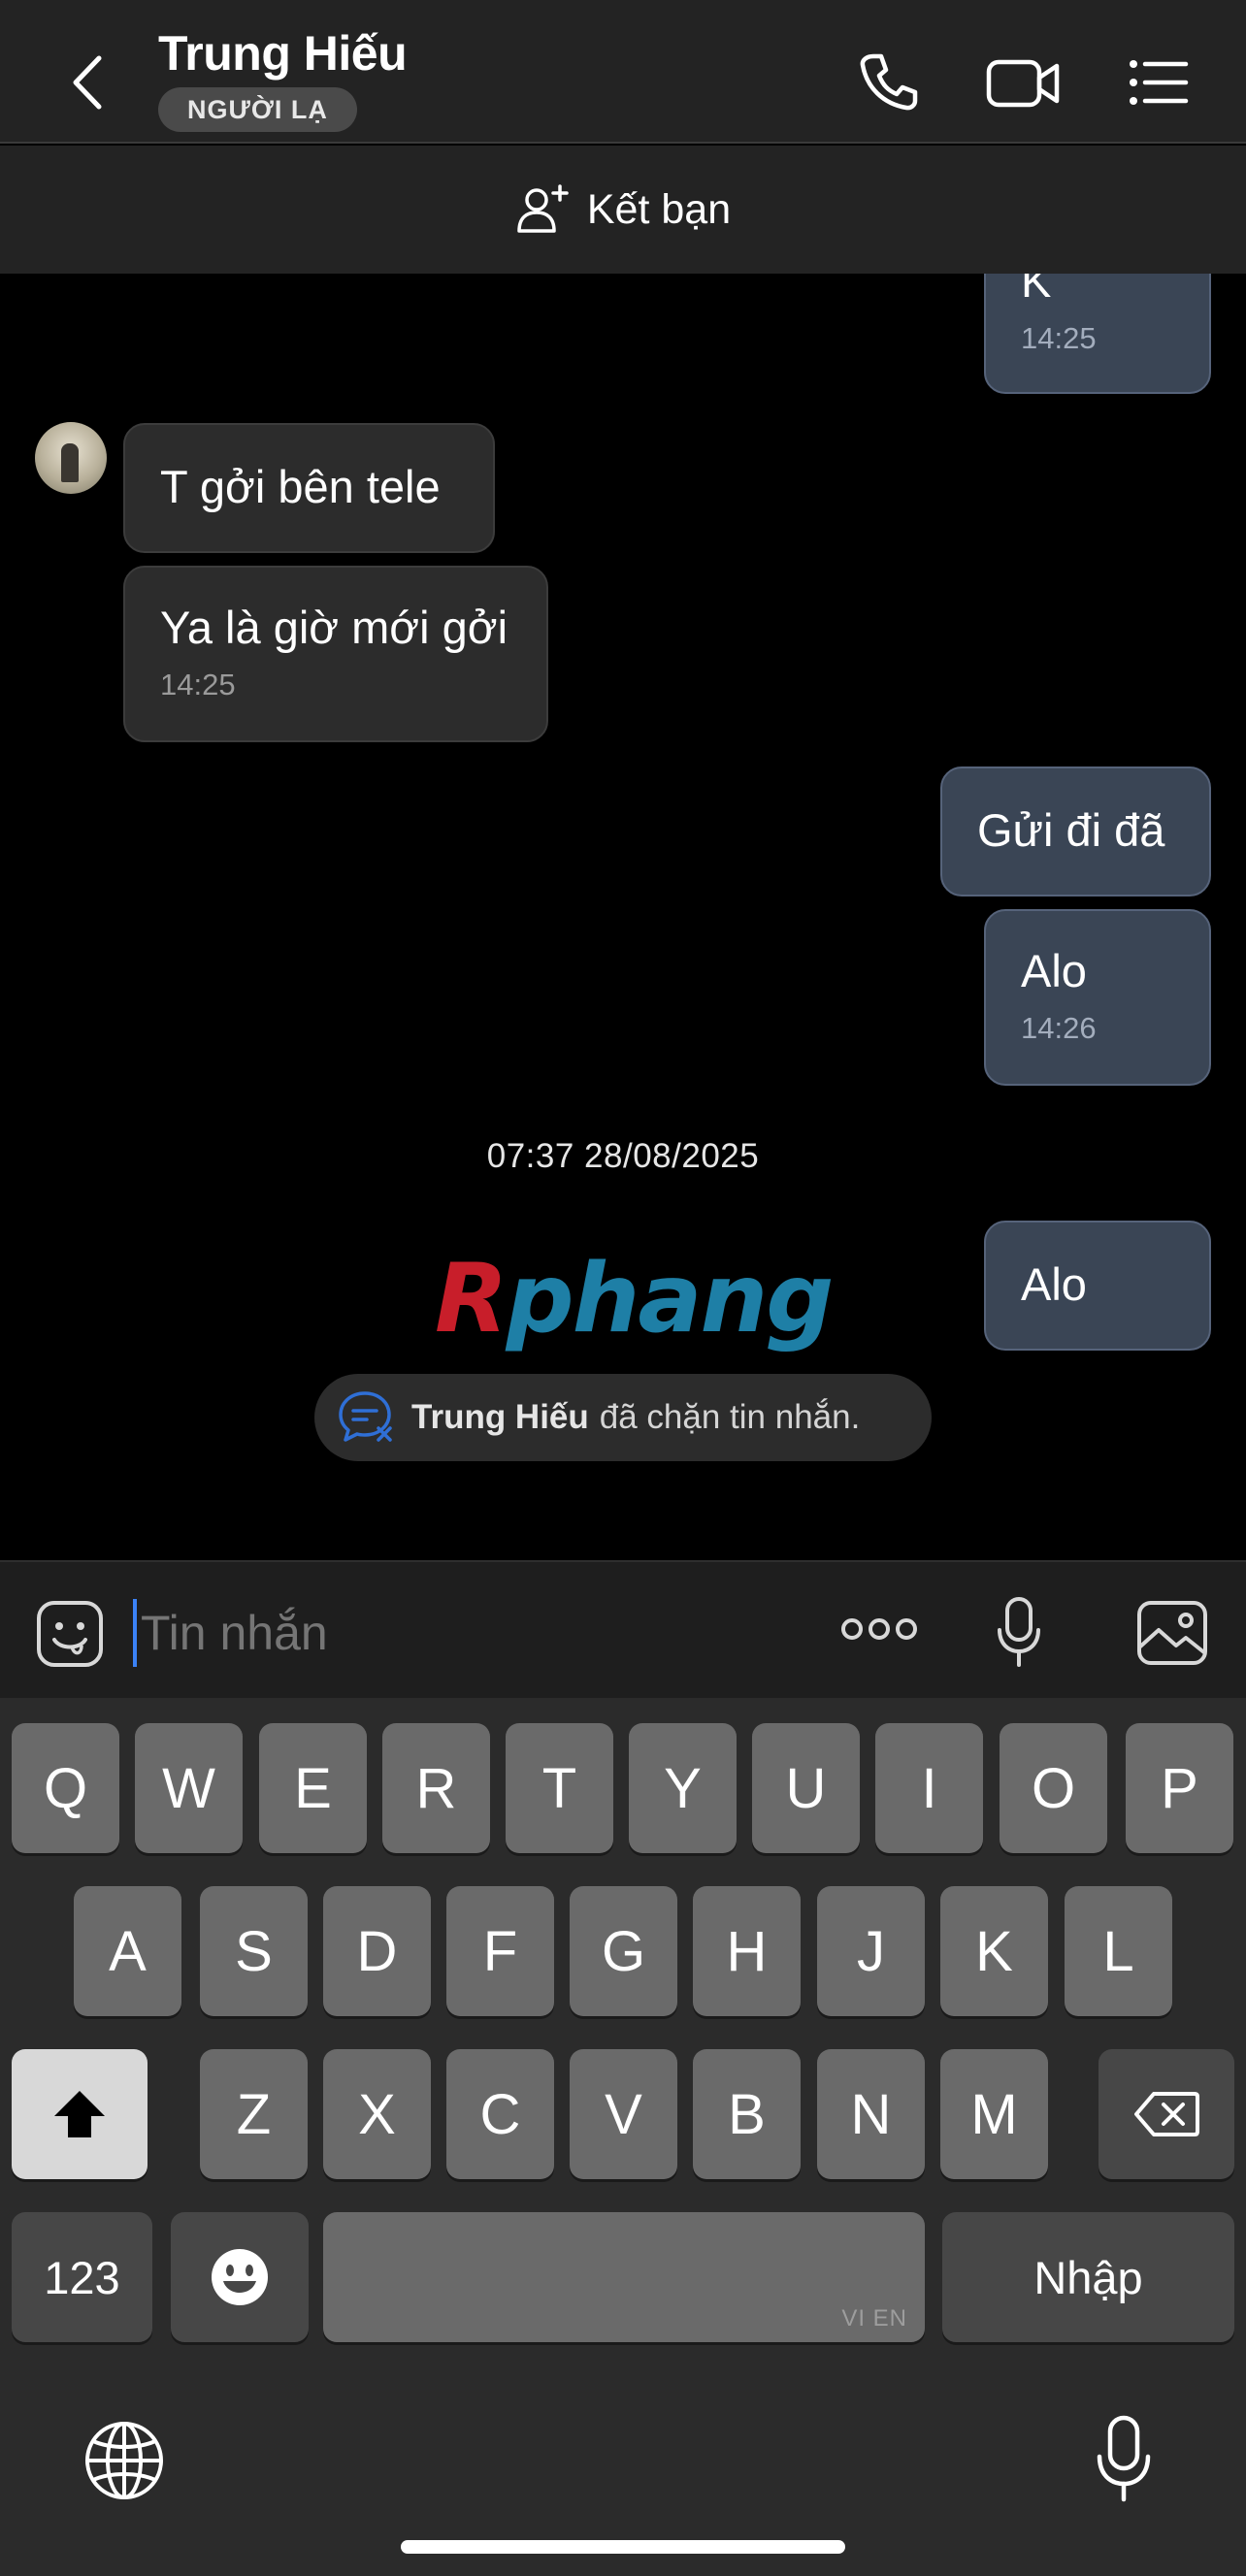 This screenshot has width=1246, height=2576. I want to click on key-a: A, so click(128, 1951).